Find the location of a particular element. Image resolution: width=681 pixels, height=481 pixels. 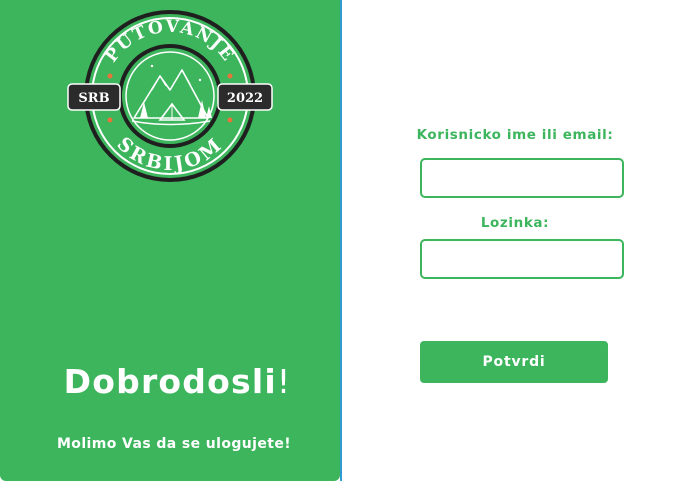

username-input is located at coordinates (522, 178).